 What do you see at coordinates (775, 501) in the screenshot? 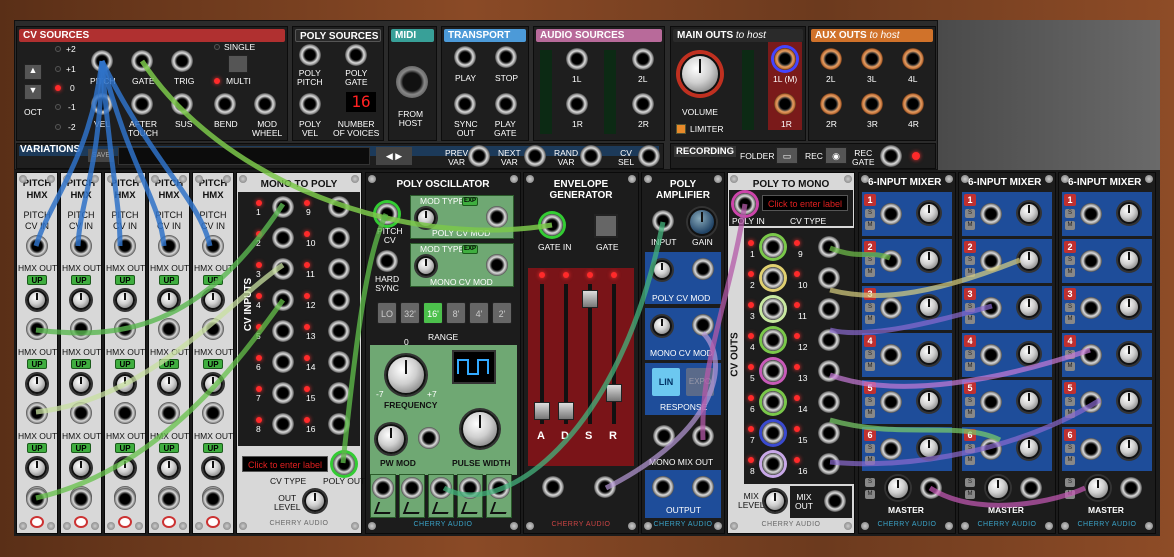
I see `mix-level-knob` at bounding box center [775, 501].